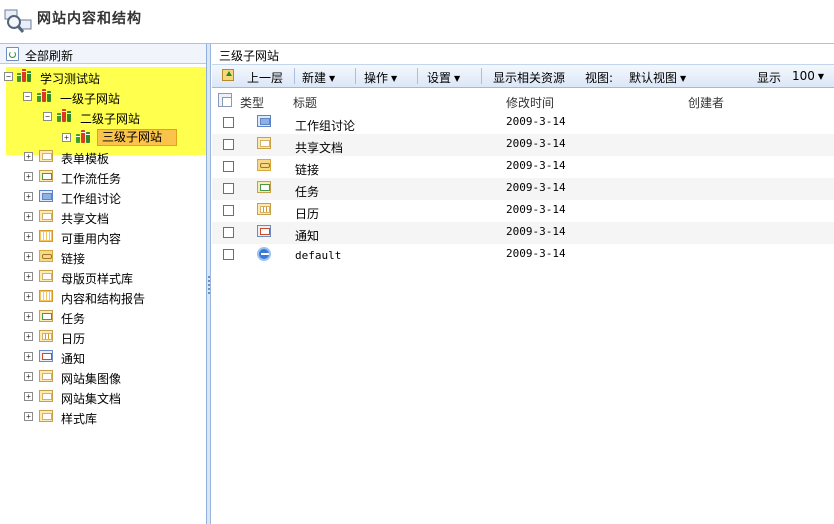  Describe the element at coordinates (103, 54) in the screenshot. I see `refresh-all-button: 全部刷新` at that location.